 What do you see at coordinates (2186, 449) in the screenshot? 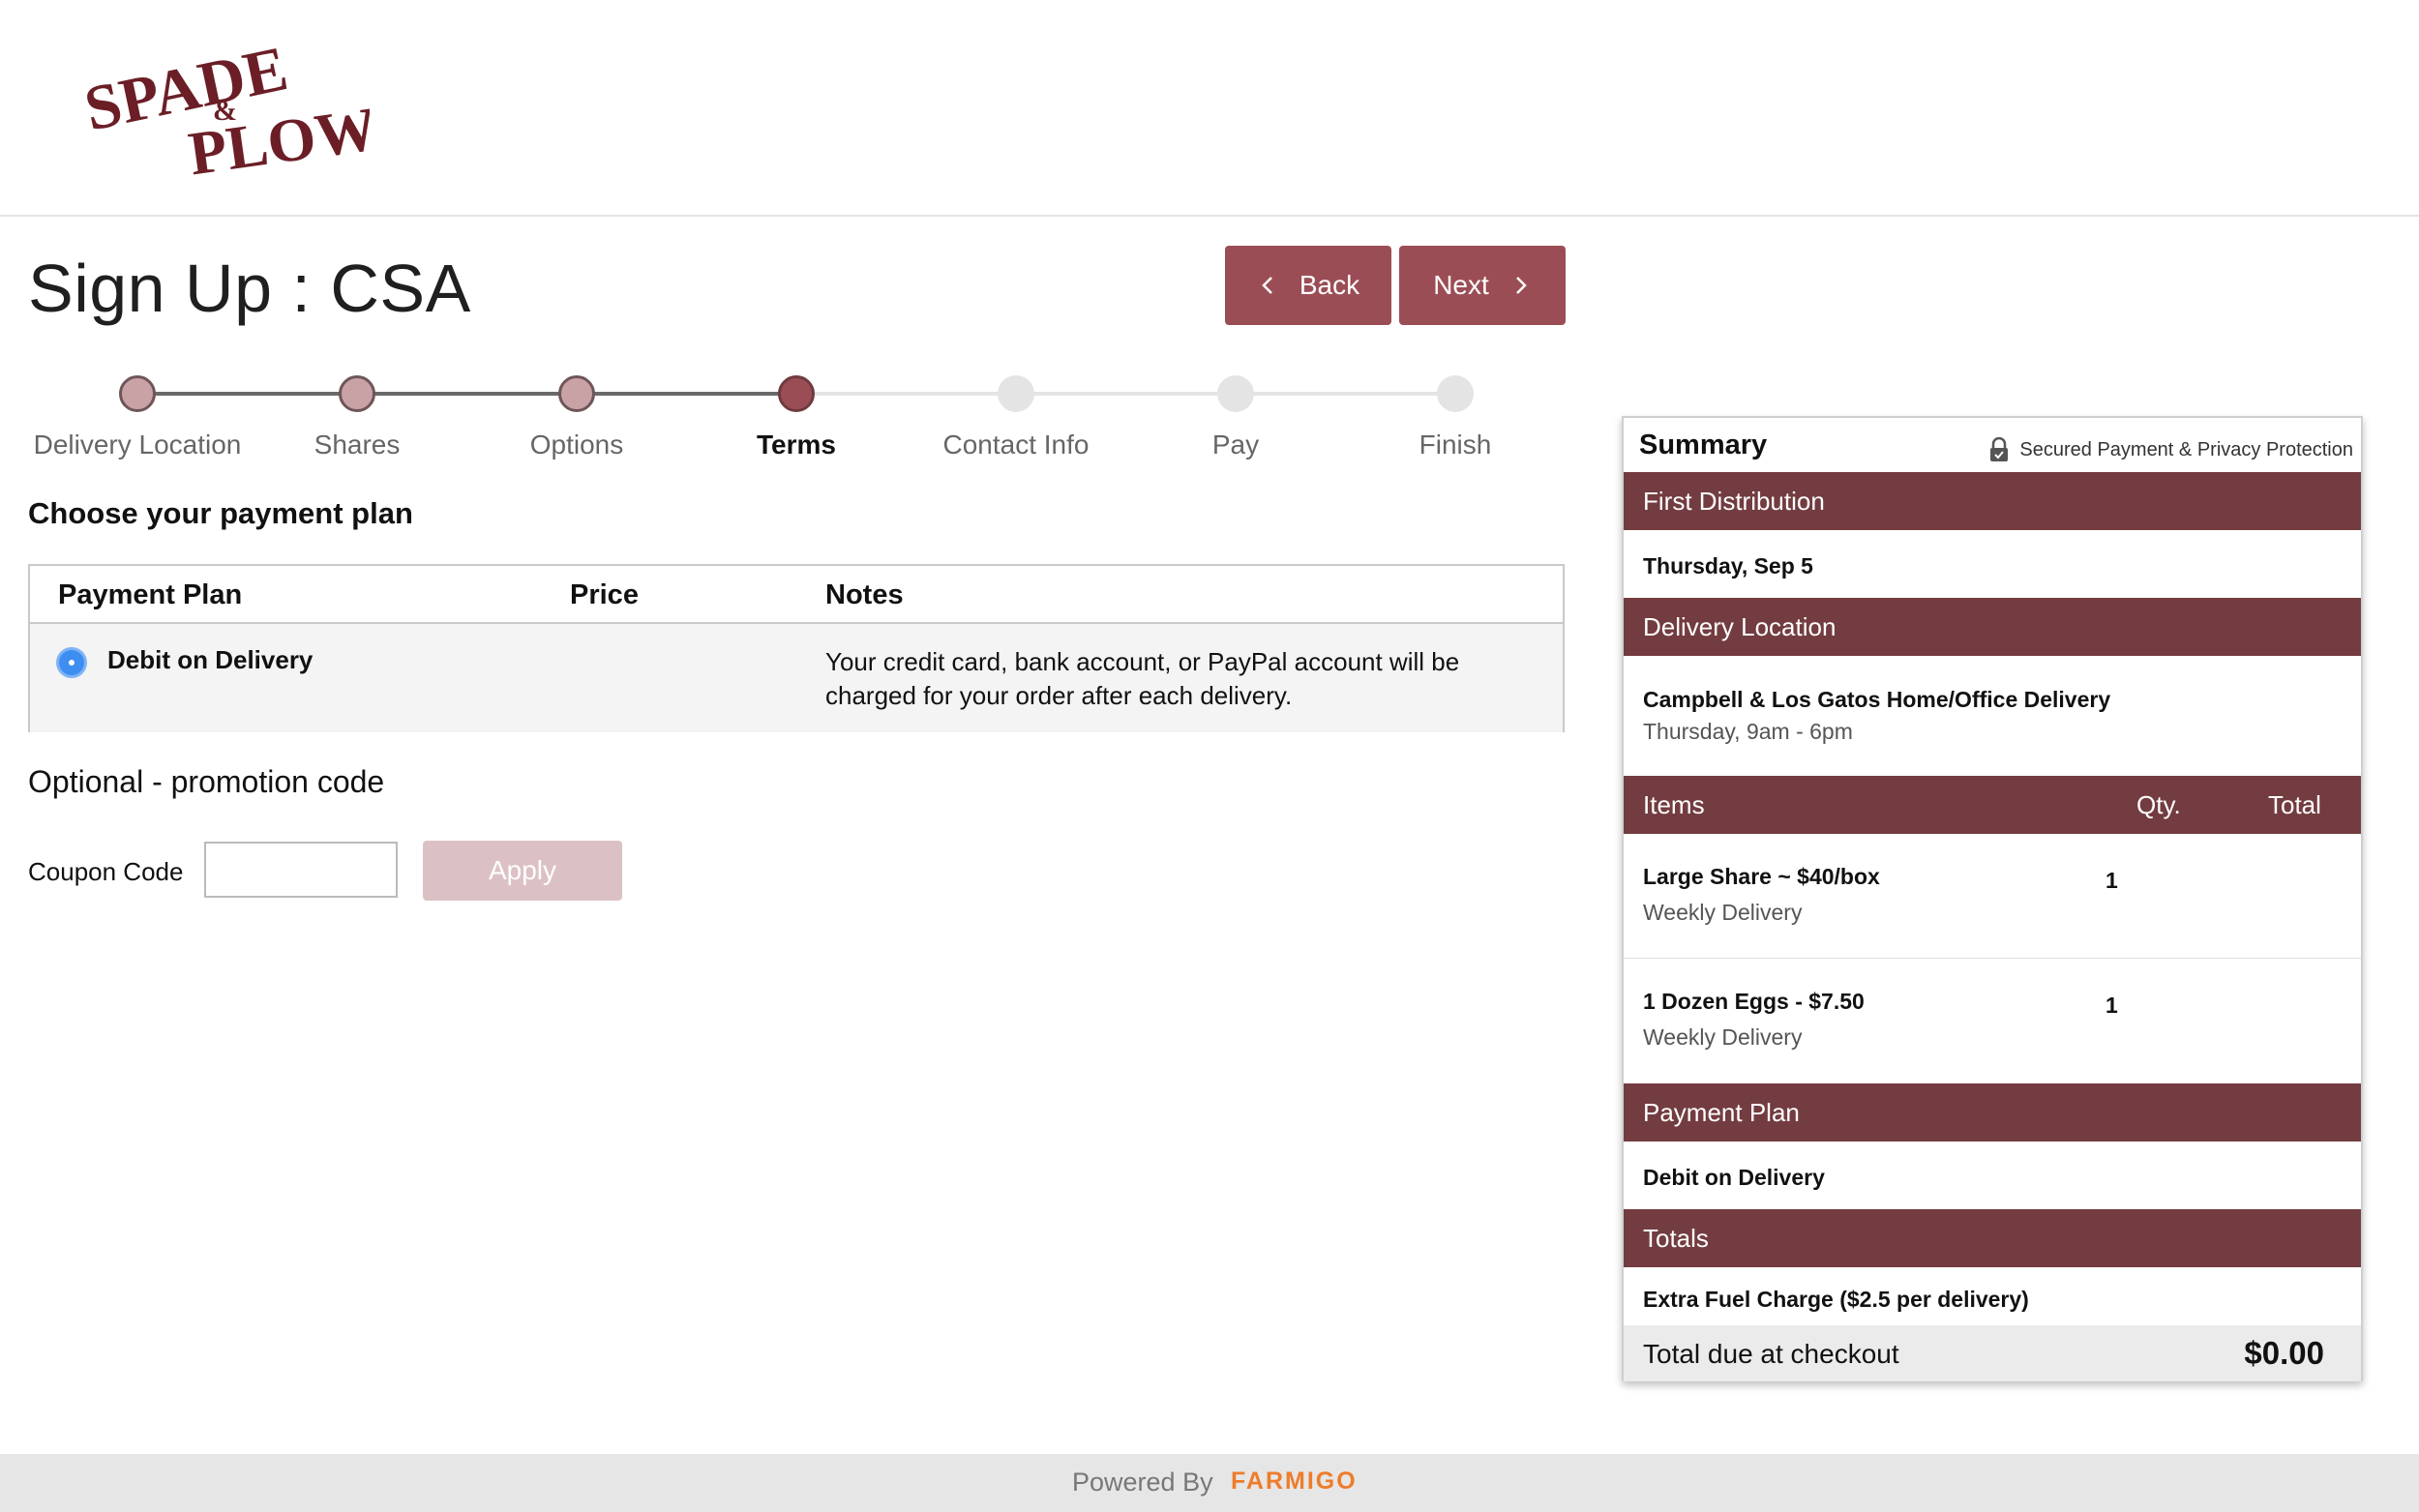
I see `secure-notice-text: Secured Payment & Privacy Protection` at bounding box center [2186, 449].